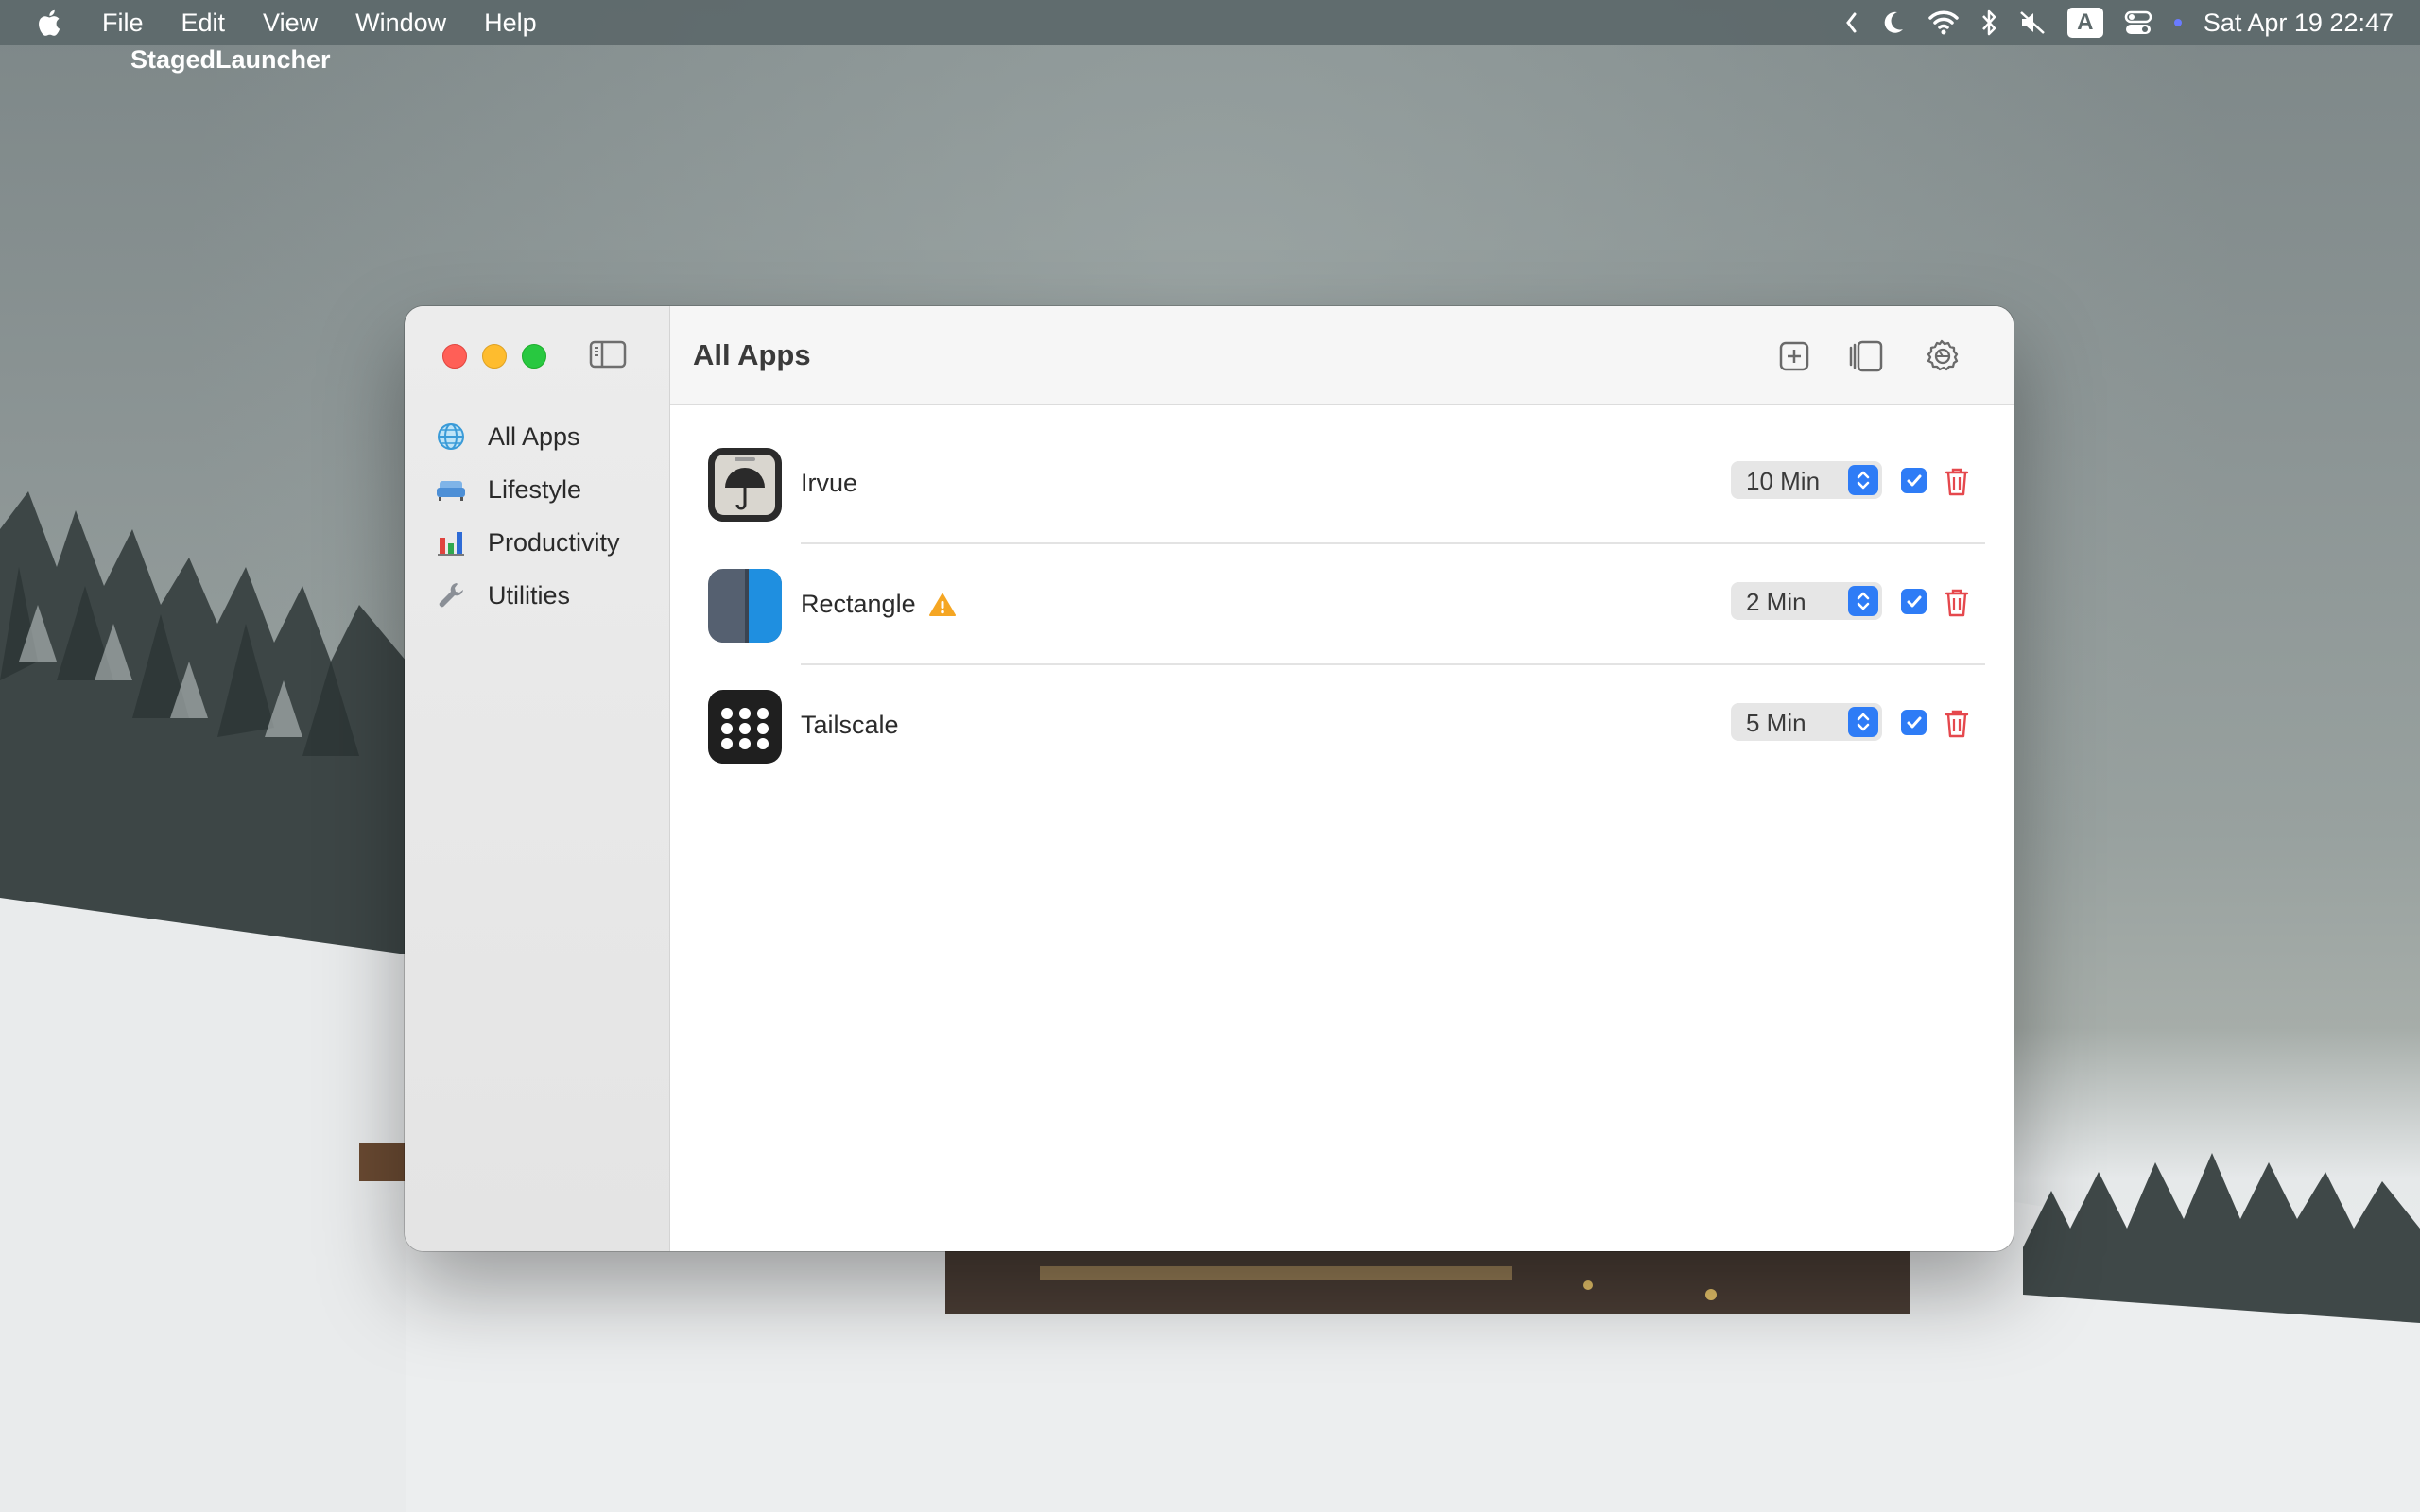  Describe the element at coordinates (1342, 725) in the screenshot. I see `app-row-tailscale: Tailscale 5 Min` at that location.